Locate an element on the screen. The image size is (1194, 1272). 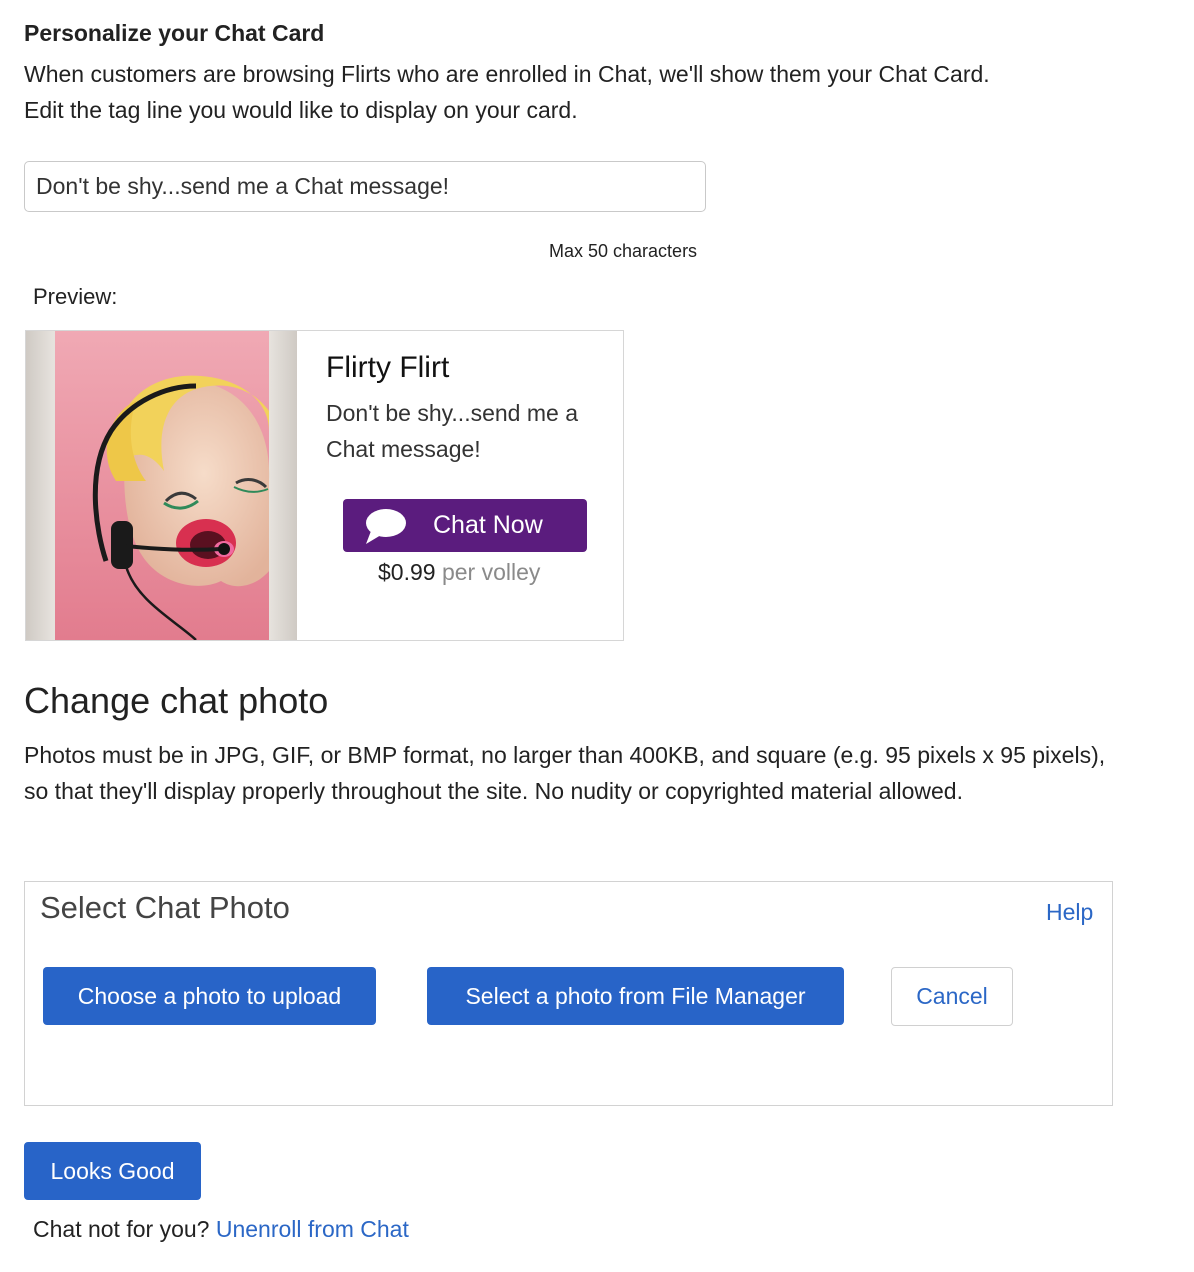
looks-good-button: Looks Good is located at coordinates (112, 1171).